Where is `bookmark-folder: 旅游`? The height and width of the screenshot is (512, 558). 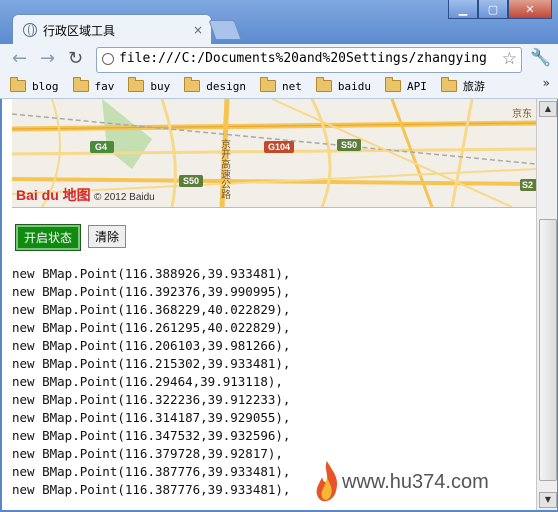 bookmark-folder: 旅游 is located at coordinates (462, 85).